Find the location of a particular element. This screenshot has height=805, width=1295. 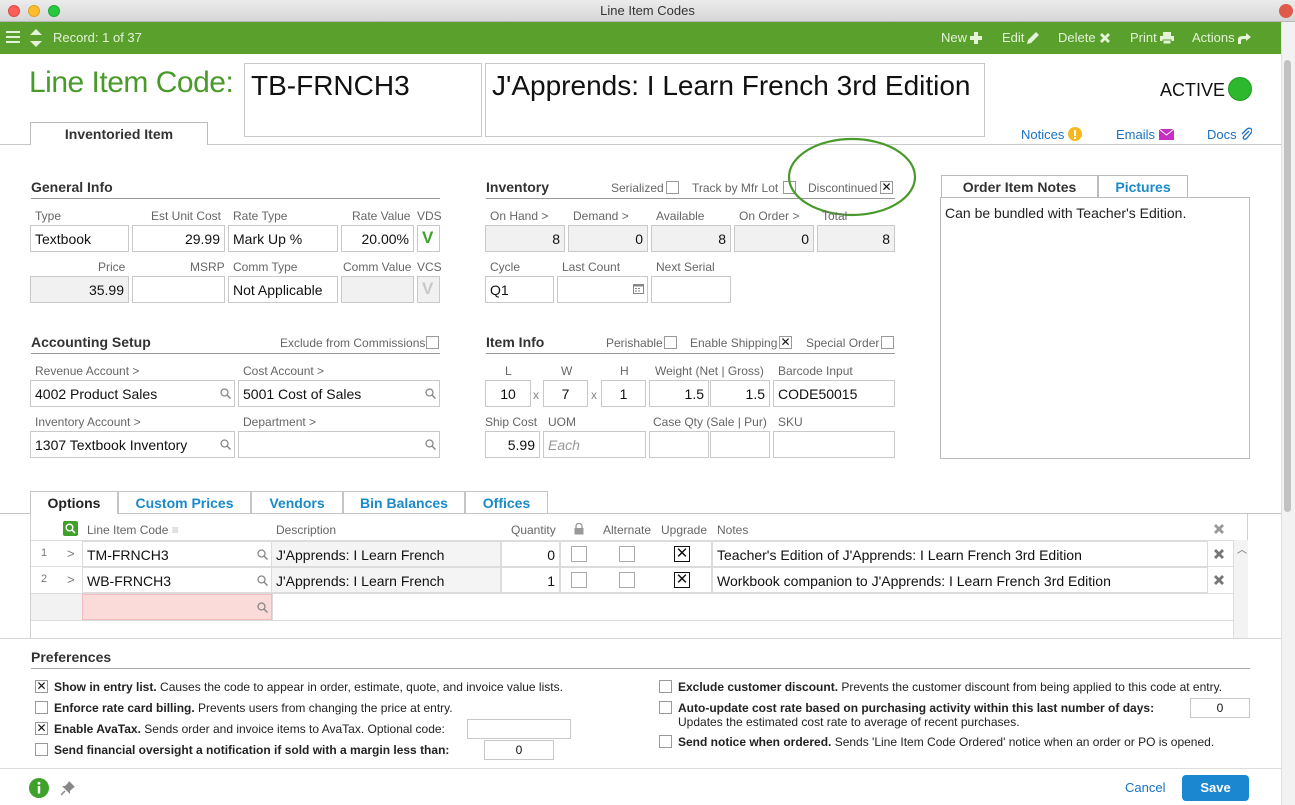

rate-type-field: Mark Up % is located at coordinates (283, 238).